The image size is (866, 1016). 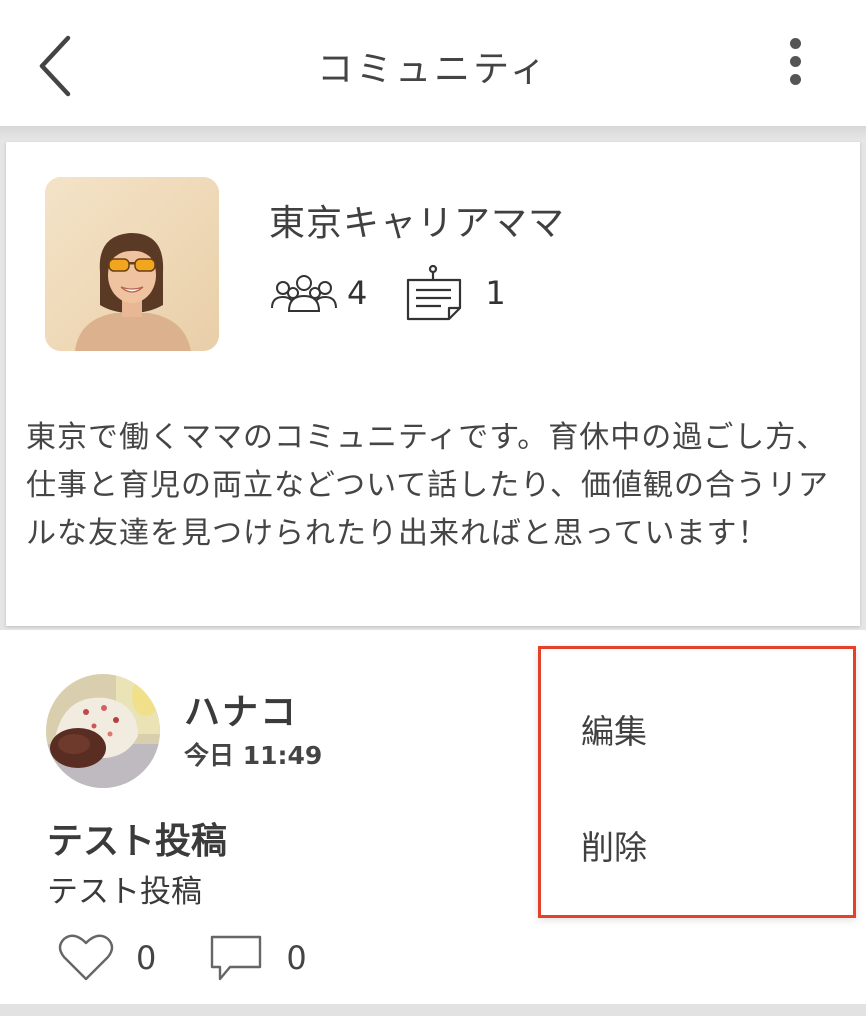 I want to click on post-user-name: ハナコ, so click(x=241, y=709).